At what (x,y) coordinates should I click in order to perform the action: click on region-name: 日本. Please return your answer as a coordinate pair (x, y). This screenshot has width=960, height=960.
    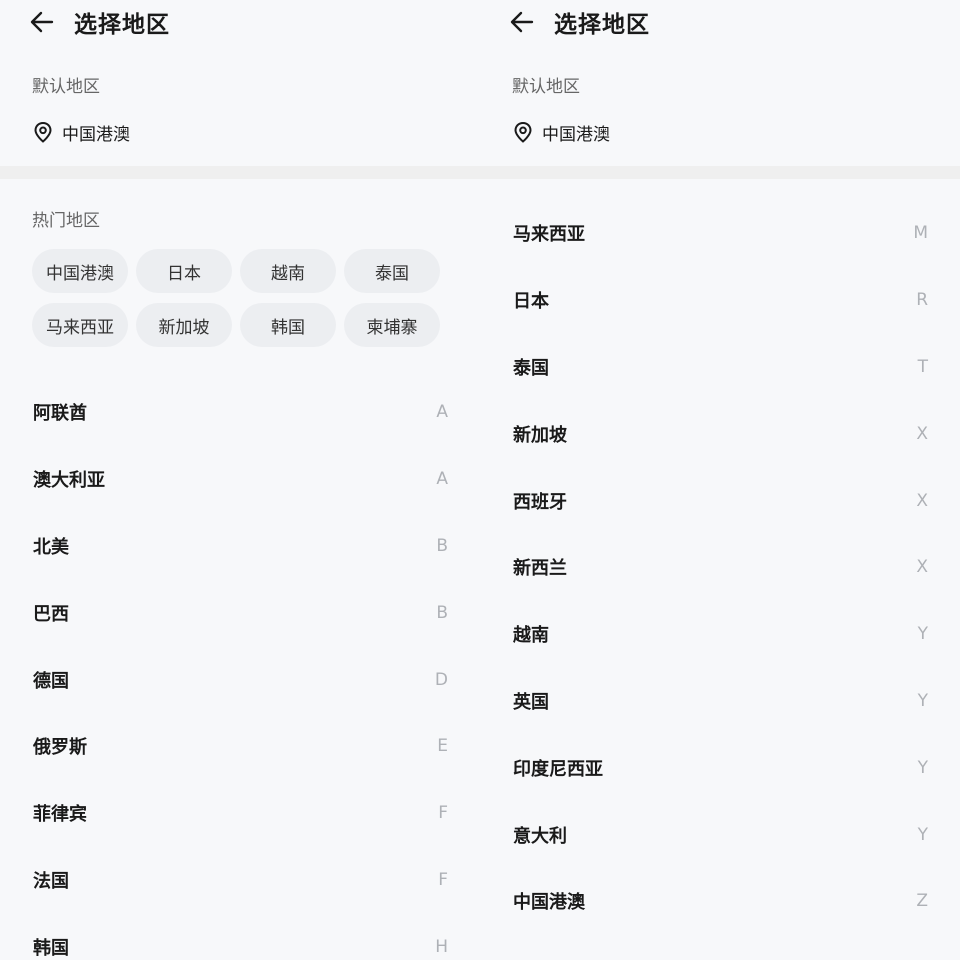
    Looking at the image, I should click on (531, 302).